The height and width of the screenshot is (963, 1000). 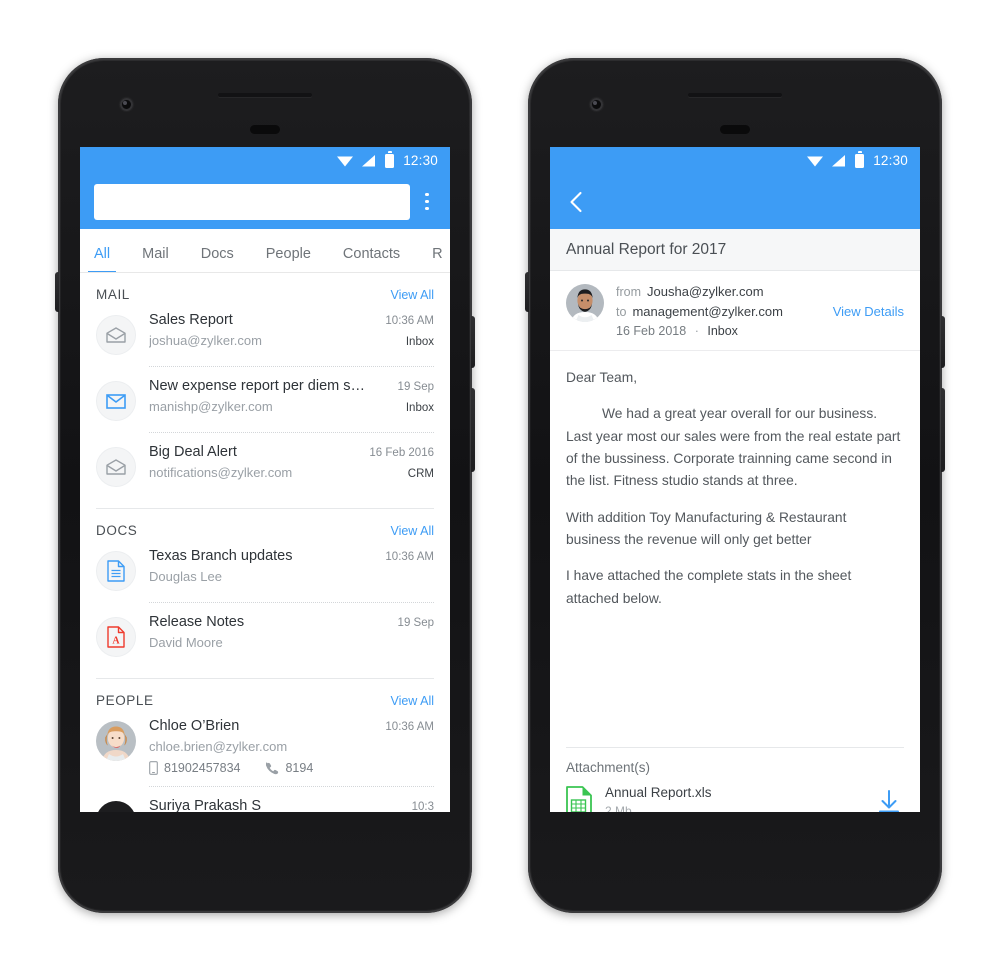 I want to click on email-from-row: from Jousha@zylker.com, so click(x=720, y=291).